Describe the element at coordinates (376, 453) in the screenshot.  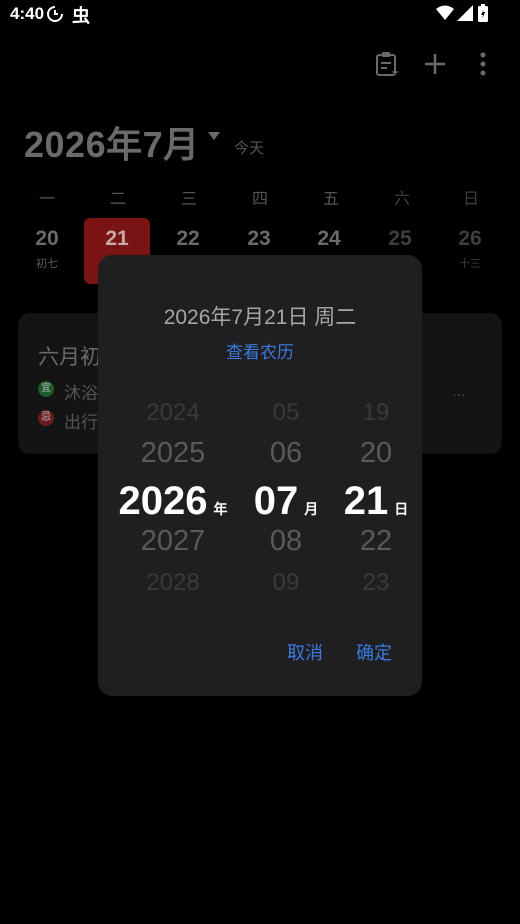
I see `wheel-item: 20` at that location.